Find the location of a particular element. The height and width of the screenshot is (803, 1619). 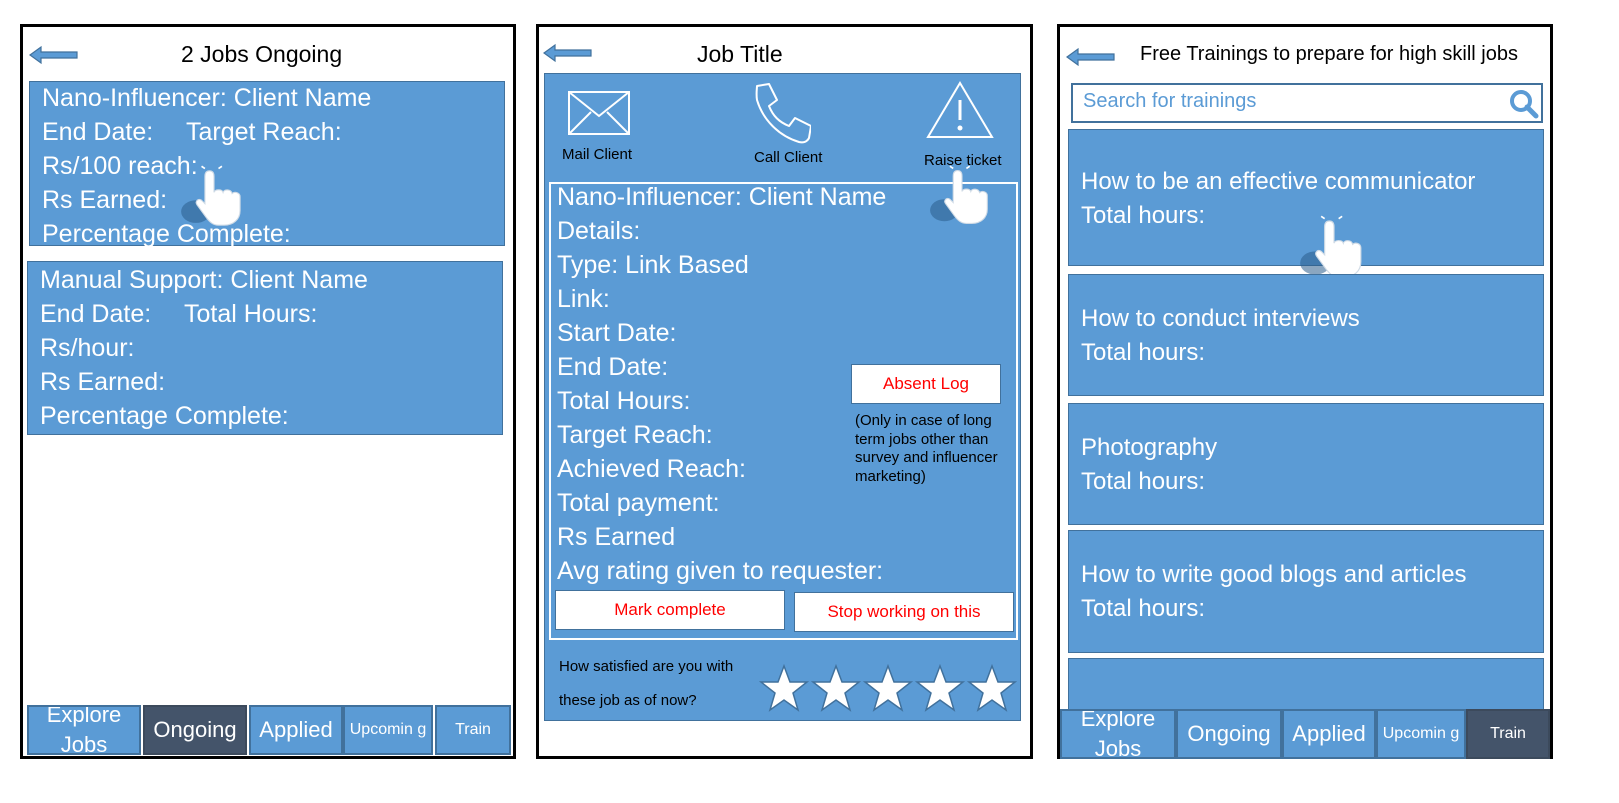

job-total-payment: Total payment: is located at coordinates (638, 503).